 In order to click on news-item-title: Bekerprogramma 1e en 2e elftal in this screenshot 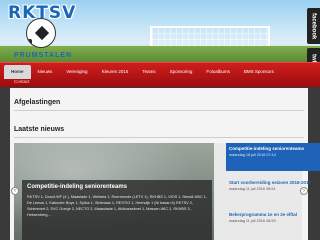, I will do `click(263, 214)`.